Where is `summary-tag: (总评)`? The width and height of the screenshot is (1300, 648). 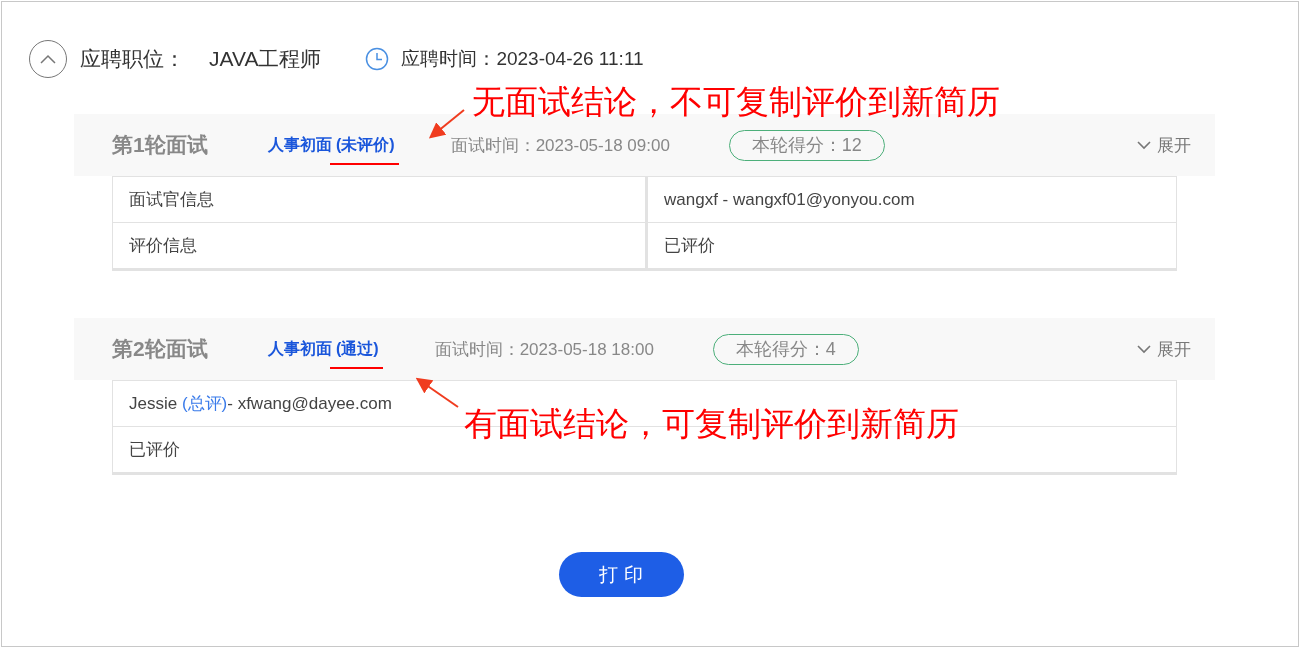 summary-tag: (总评) is located at coordinates (204, 403).